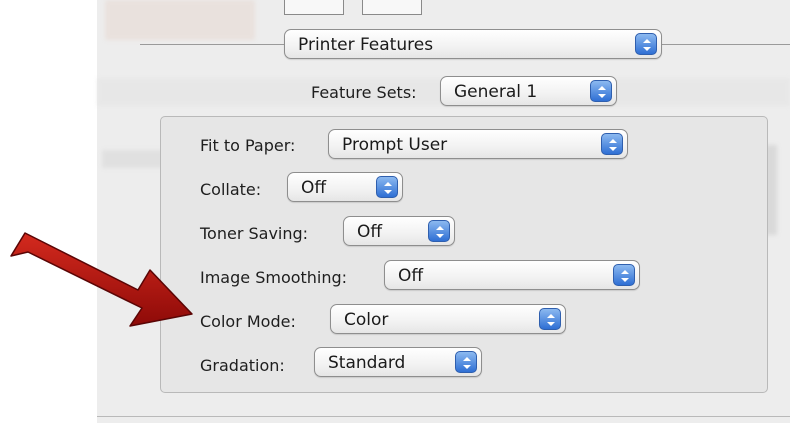  What do you see at coordinates (411, 276) in the screenshot?
I see `image-smoothing-value: Off` at bounding box center [411, 276].